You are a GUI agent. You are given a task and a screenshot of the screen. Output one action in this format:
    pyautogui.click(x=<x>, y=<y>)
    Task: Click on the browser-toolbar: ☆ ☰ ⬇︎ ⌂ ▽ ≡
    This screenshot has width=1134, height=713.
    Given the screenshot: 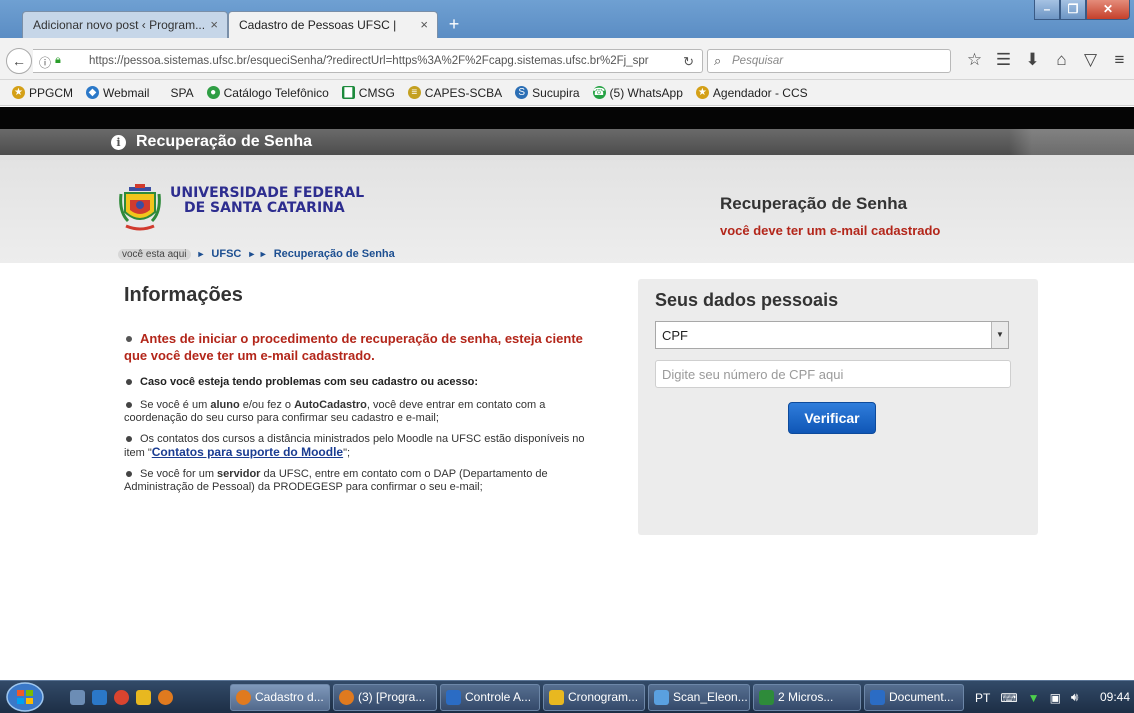 What is the action you would take?
    pyautogui.click(x=1047, y=60)
    